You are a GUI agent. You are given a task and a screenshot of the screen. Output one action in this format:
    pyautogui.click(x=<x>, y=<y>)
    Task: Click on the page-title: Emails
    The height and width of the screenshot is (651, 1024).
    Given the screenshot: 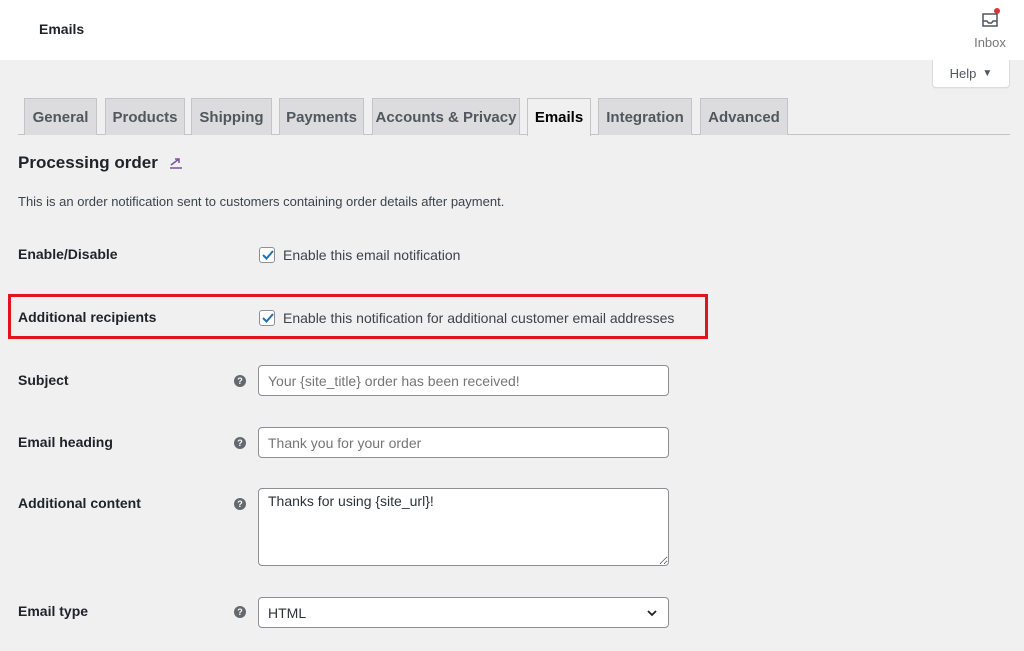 What is the action you would take?
    pyautogui.click(x=62, y=29)
    